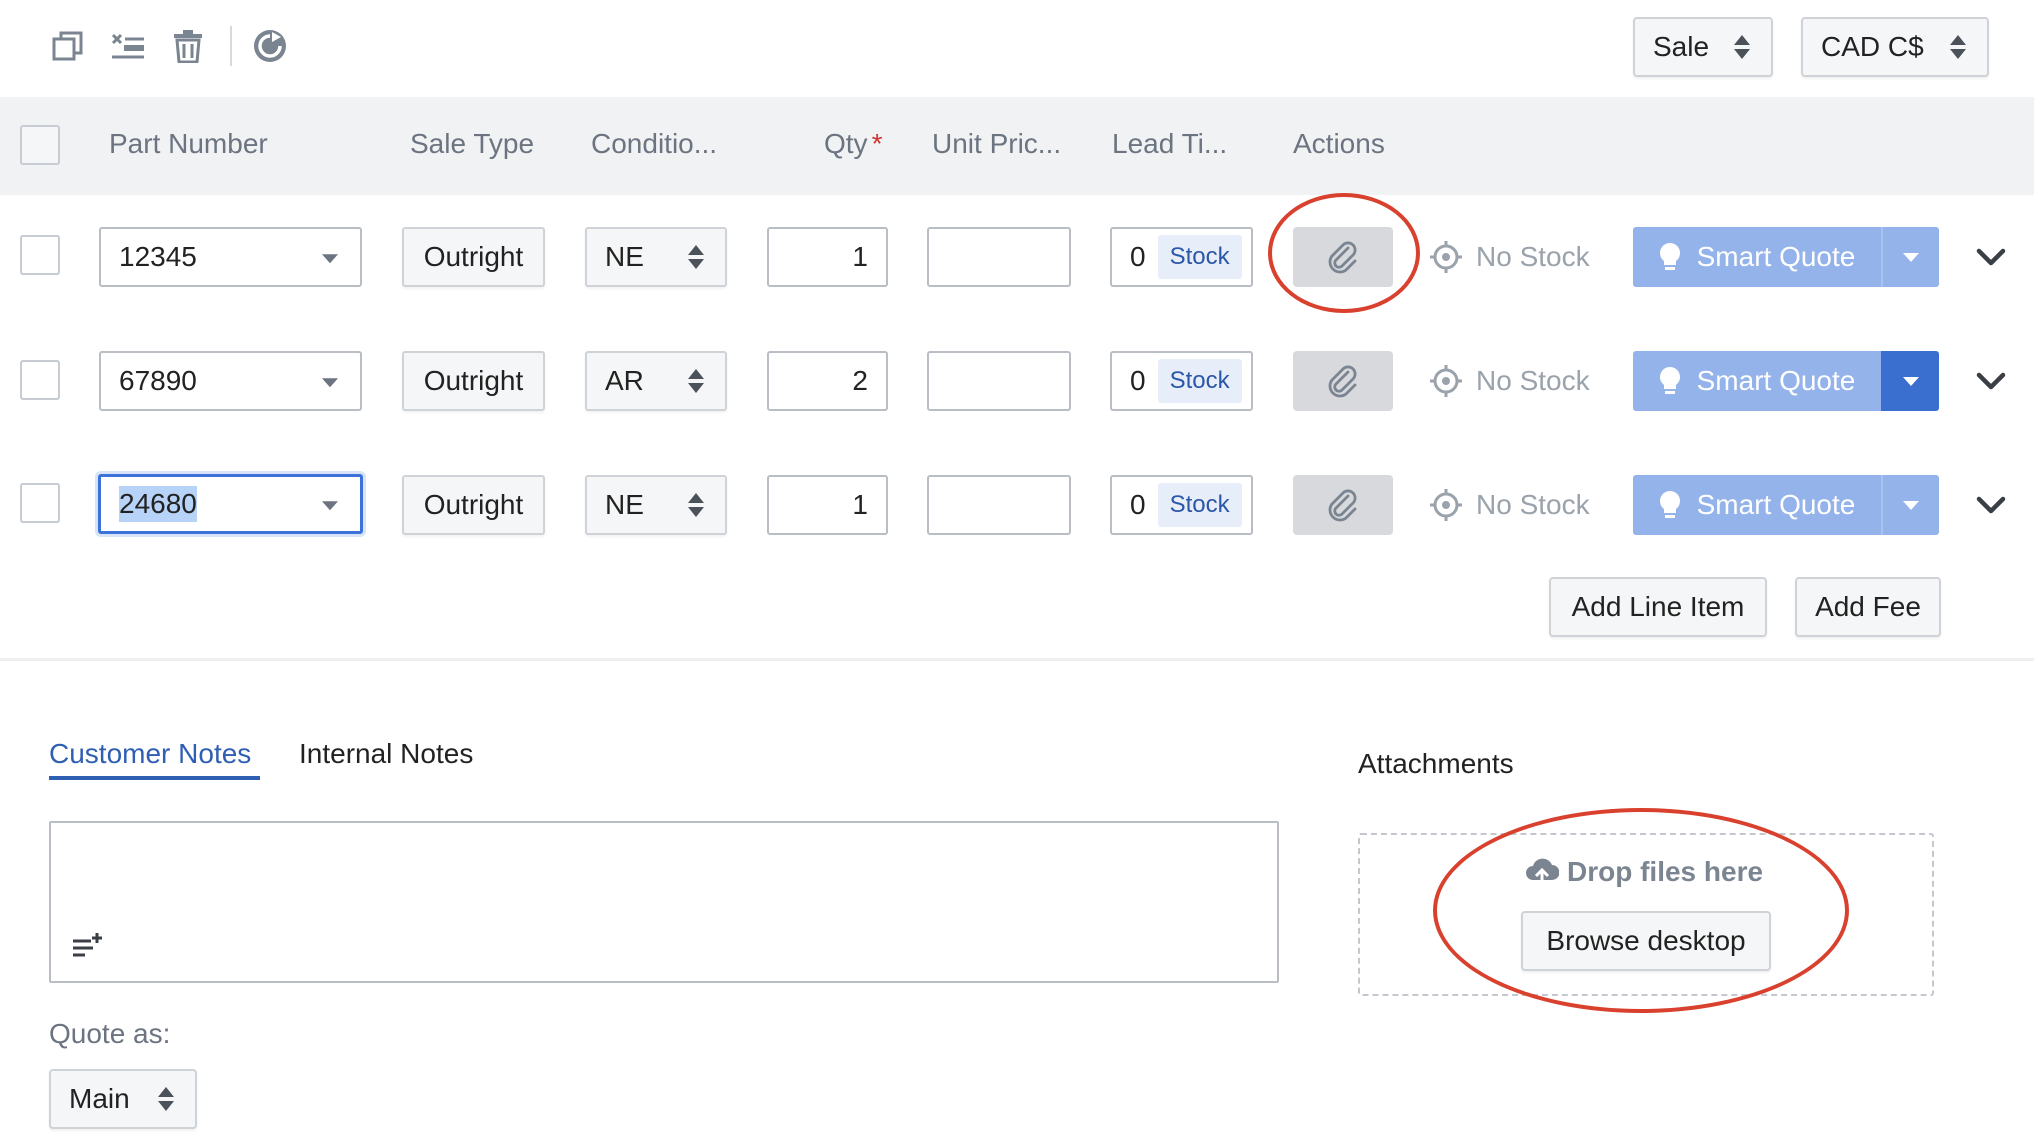 This screenshot has height=1132, width=2034. Describe the element at coordinates (386, 754) in the screenshot. I see `tab-internal-notes: Internal Notes` at that location.